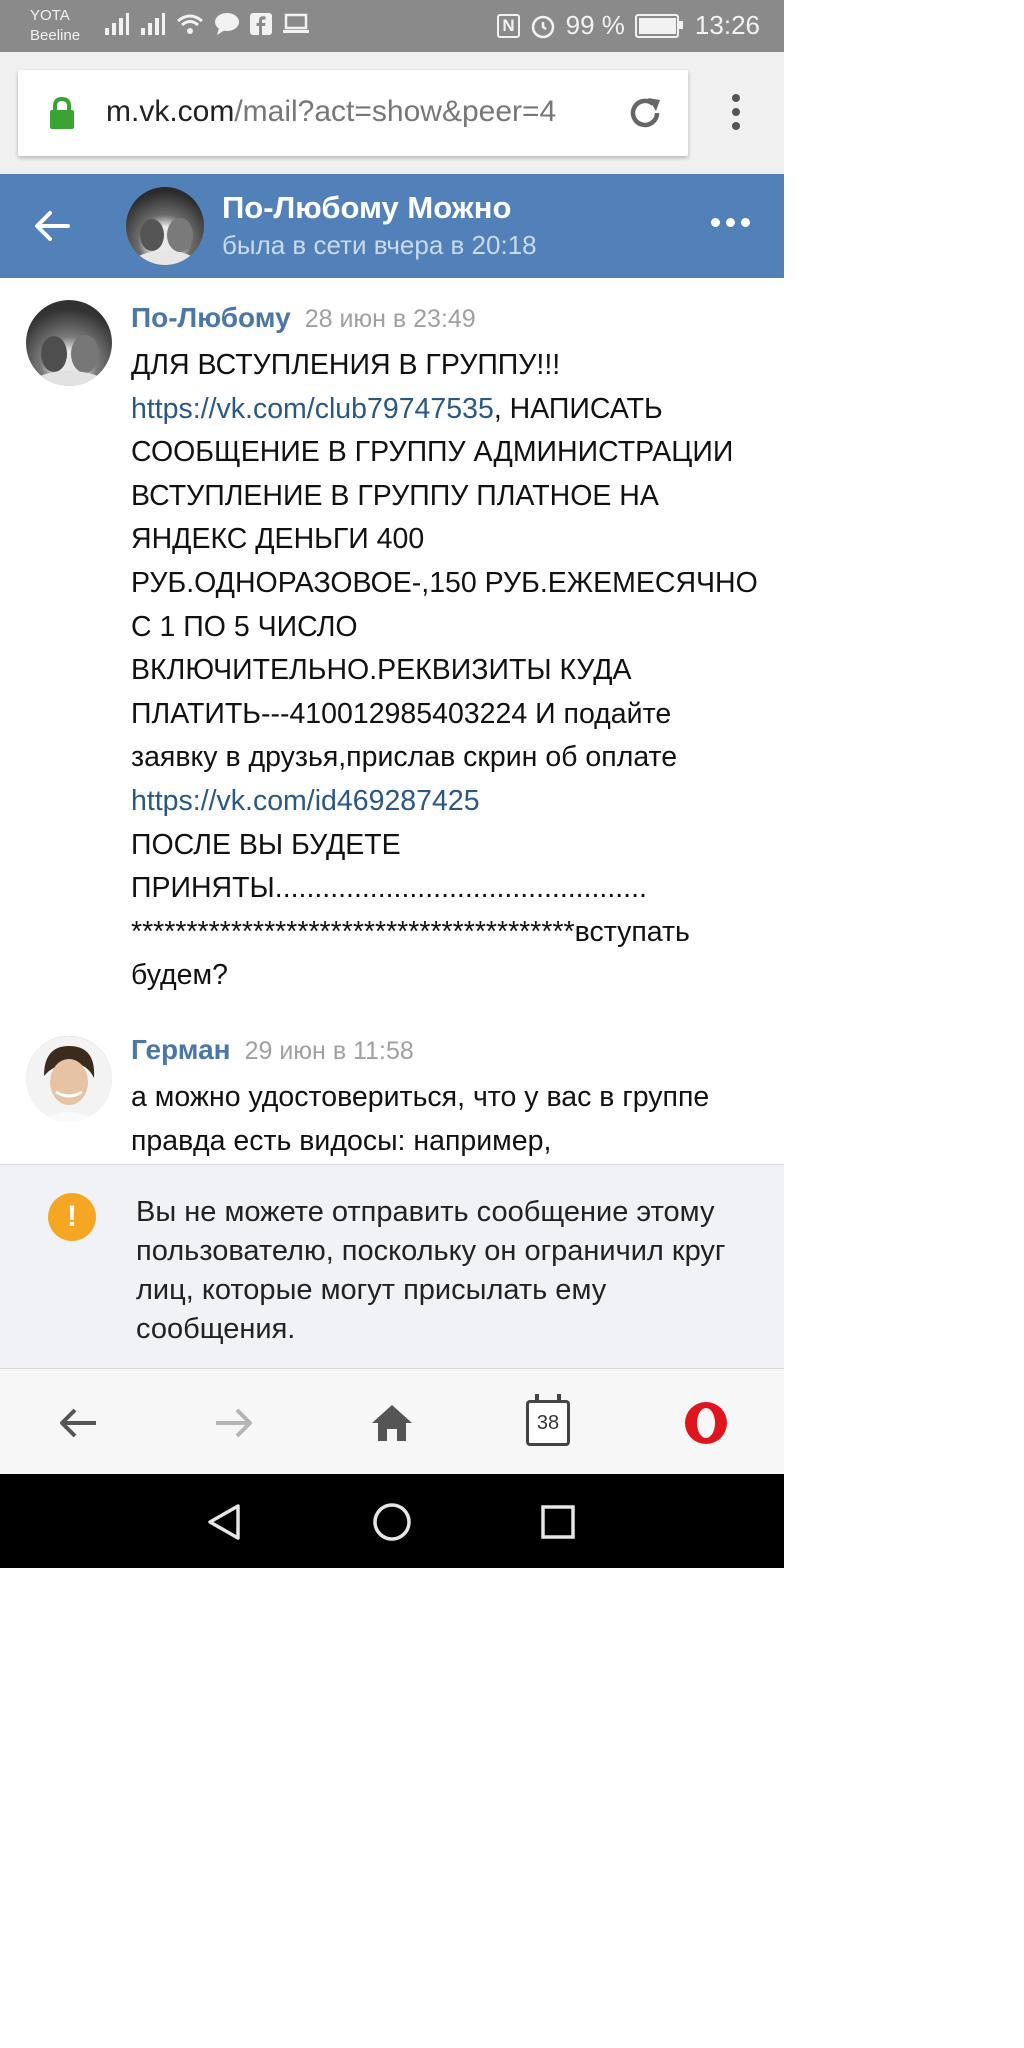  I want to click on message-time: 28 июн в 23:49, so click(390, 319).